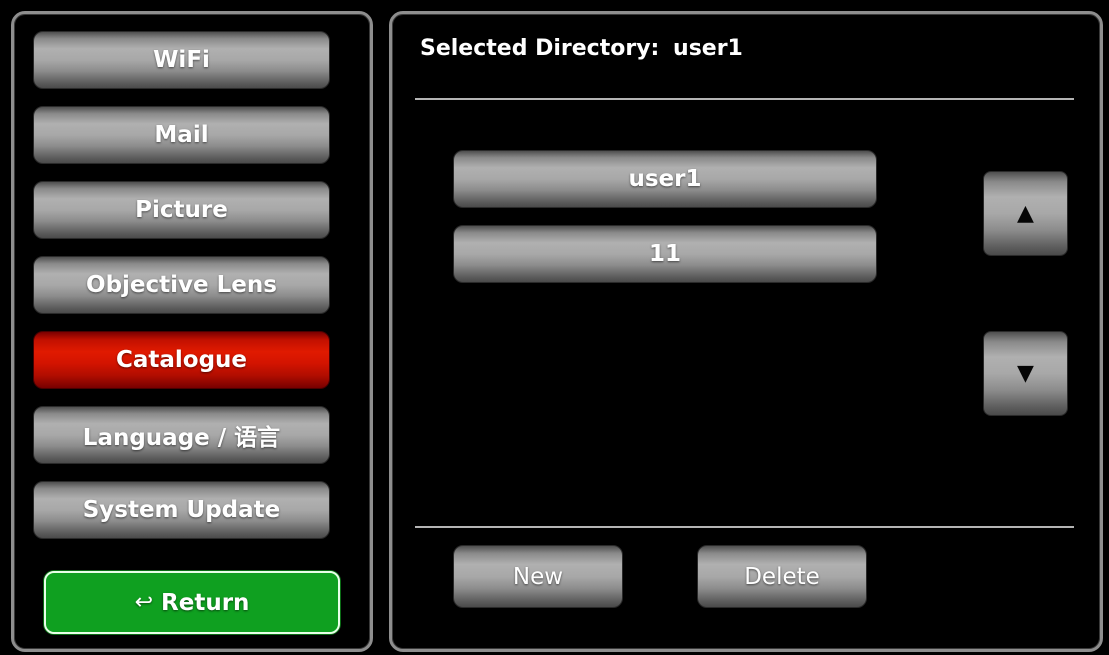 The image size is (1109, 655). I want to click on delete-button-label: Delete, so click(782, 576).